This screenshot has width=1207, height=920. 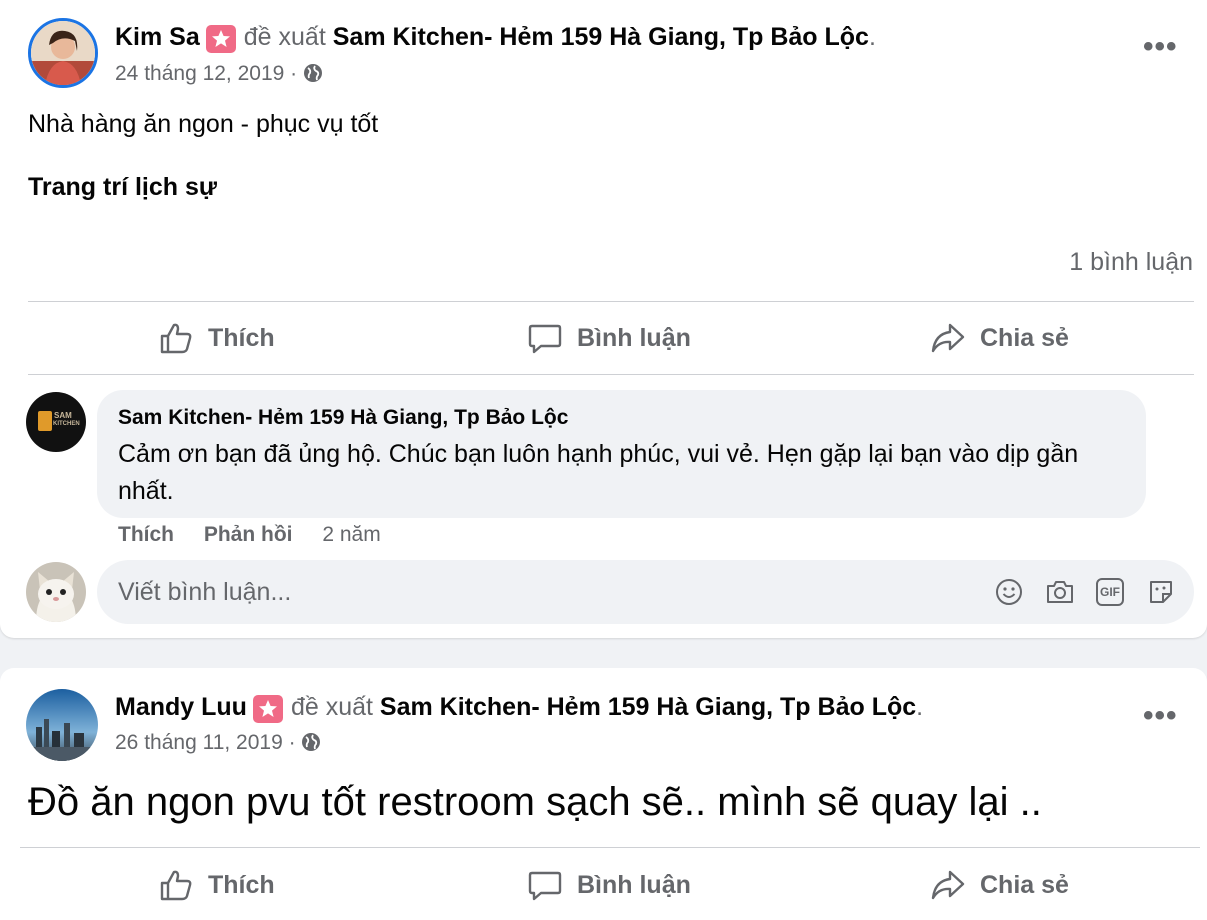 What do you see at coordinates (66, 424) in the screenshot?
I see `logo-text-bottom: KITCHEN` at bounding box center [66, 424].